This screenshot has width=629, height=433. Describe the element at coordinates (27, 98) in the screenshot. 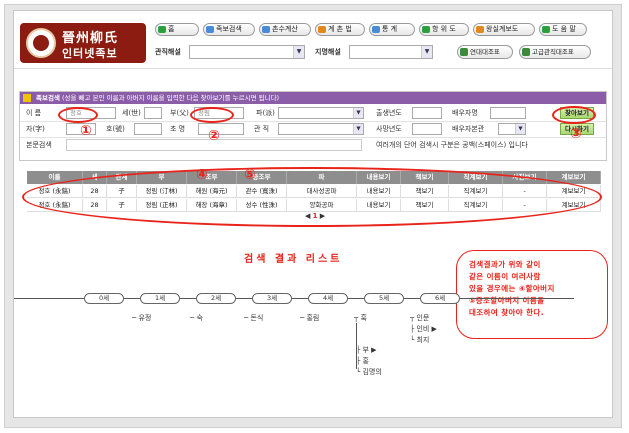

I see `folder-icon` at that location.